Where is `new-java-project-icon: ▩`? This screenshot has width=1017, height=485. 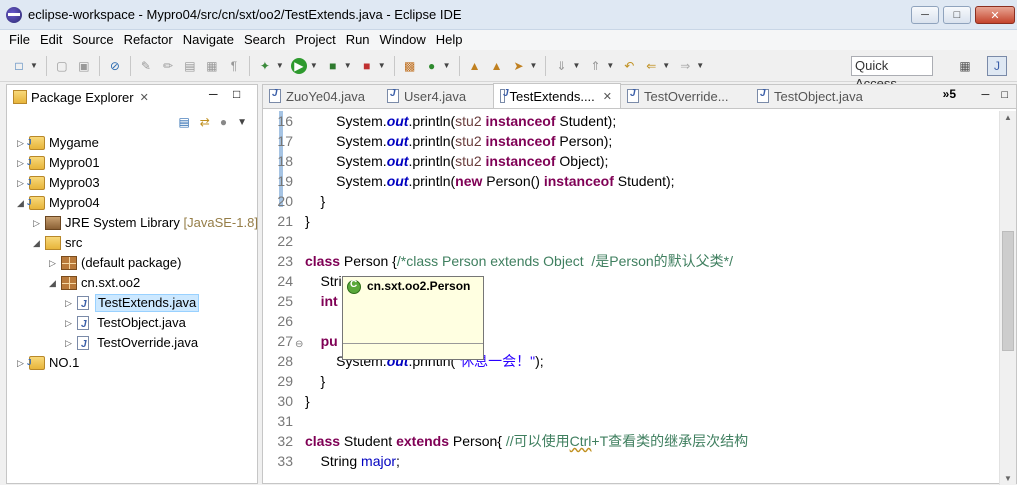 new-java-project-icon: ▩ is located at coordinates (410, 66).